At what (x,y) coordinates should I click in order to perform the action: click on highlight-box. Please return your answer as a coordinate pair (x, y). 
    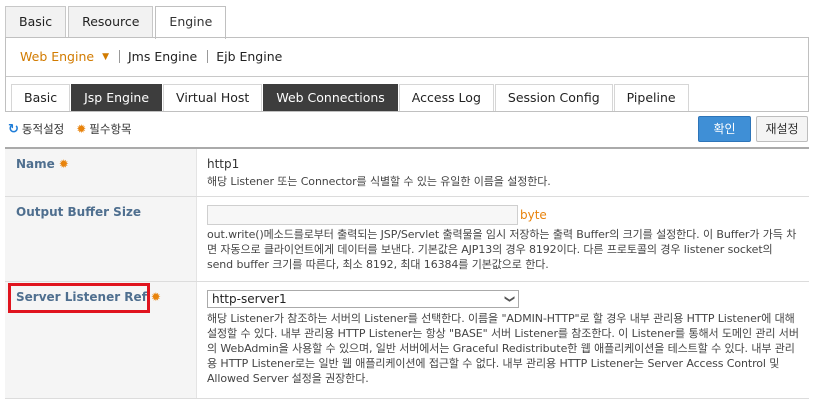
    Looking at the image, I should click on (79, 298).